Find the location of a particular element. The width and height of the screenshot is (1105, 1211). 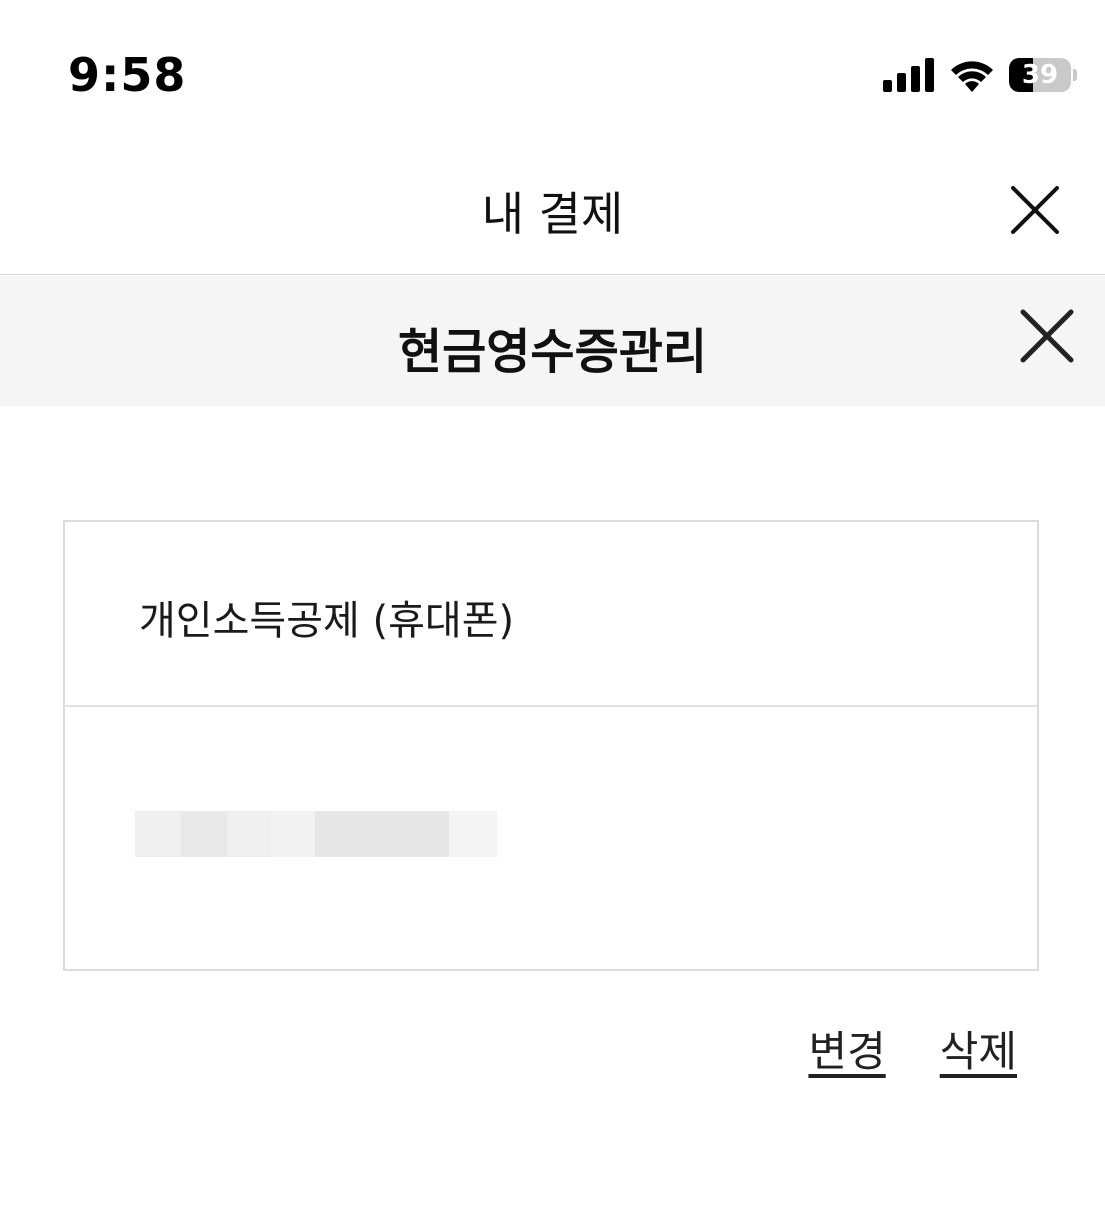

modal-header: 현금영수증관리 is located at coordinates (552, 341).